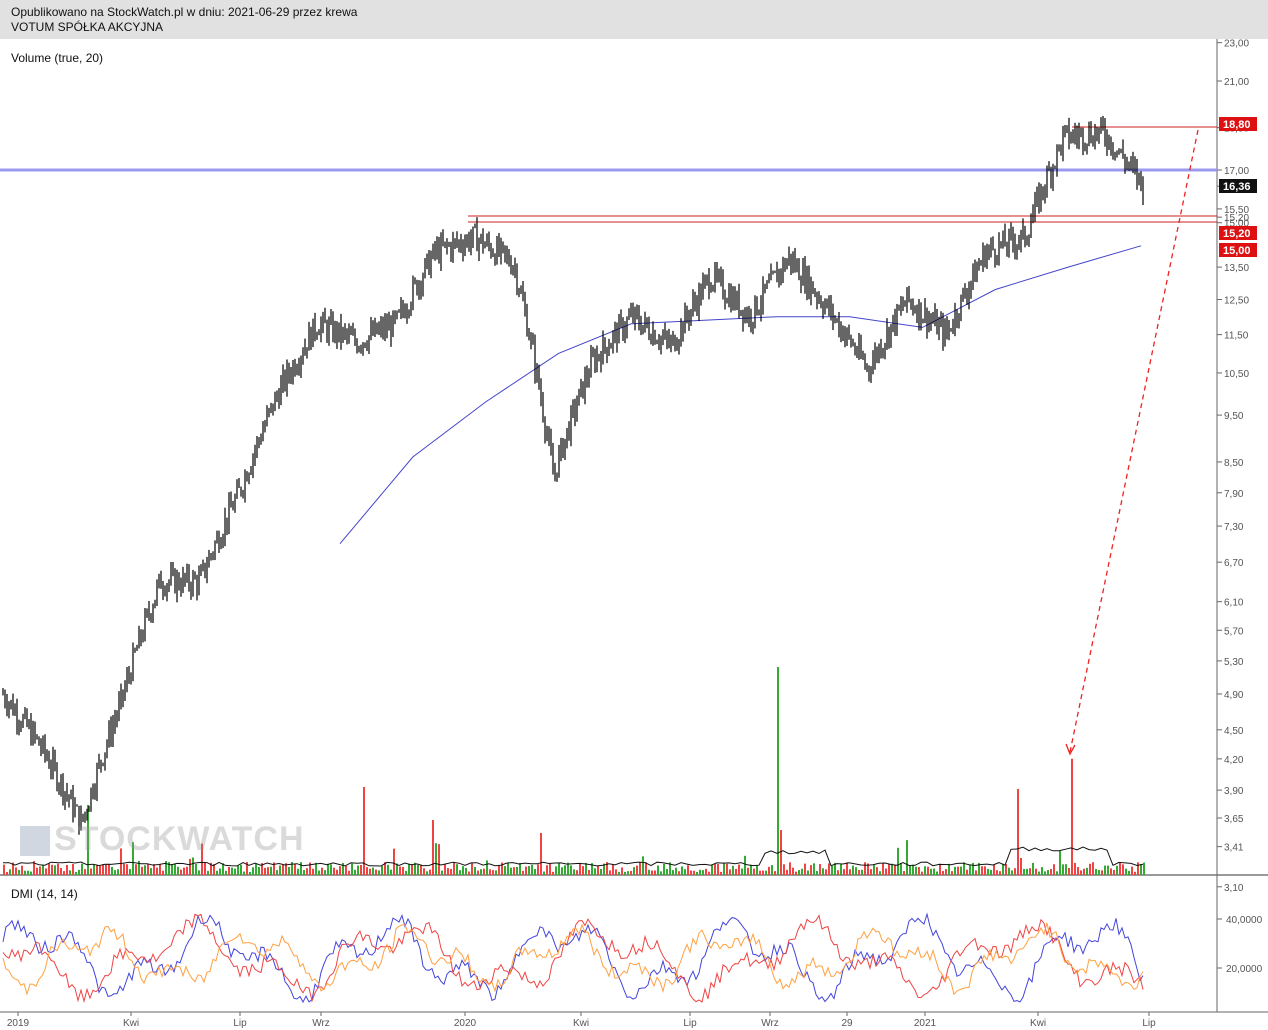  What do you see at coordinates (847, 1023) in the screenshot?
I see `time-tick-label: 29` at bounding box center [847, 1023].